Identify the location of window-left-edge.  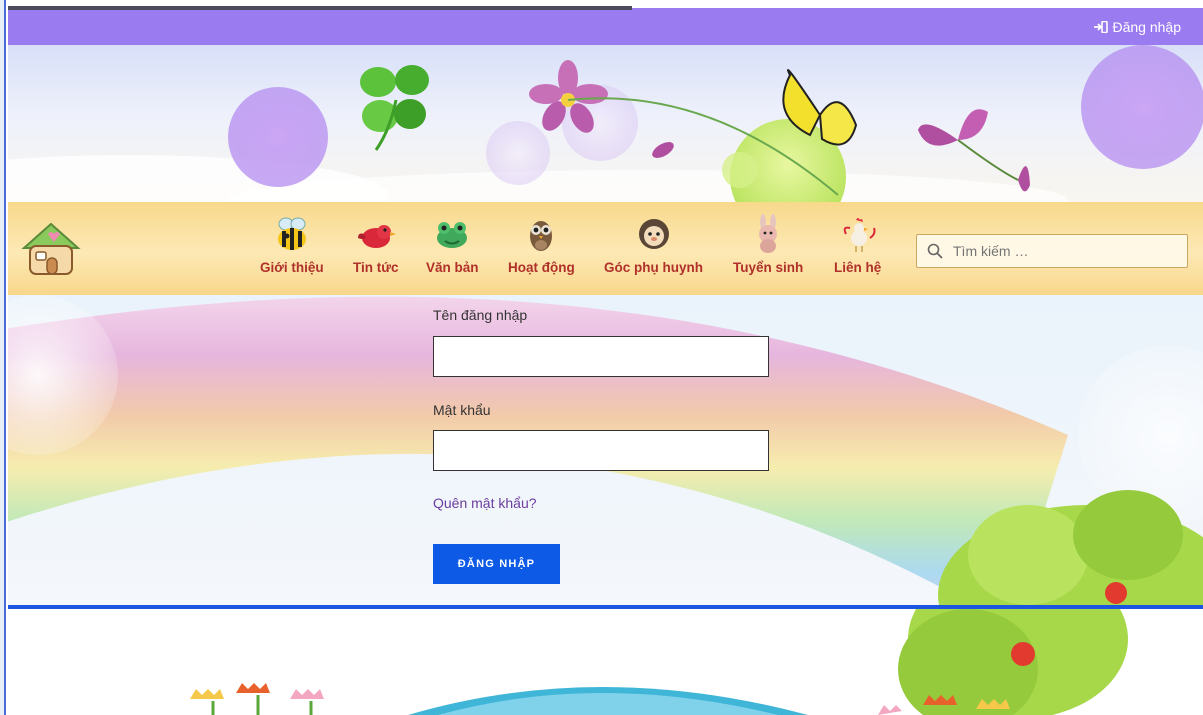
(3, 357).